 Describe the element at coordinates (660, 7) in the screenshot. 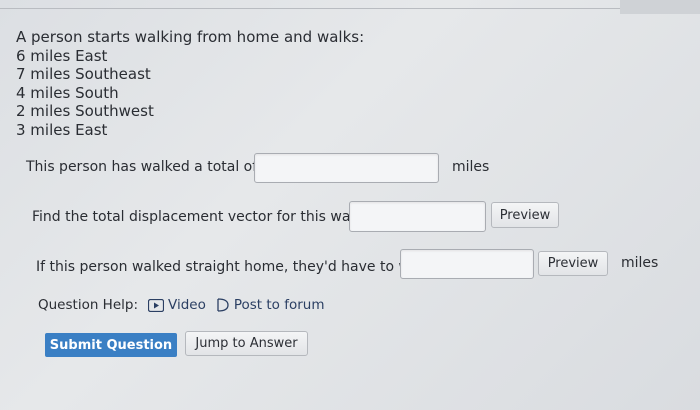

I see `window-corner` at that location.